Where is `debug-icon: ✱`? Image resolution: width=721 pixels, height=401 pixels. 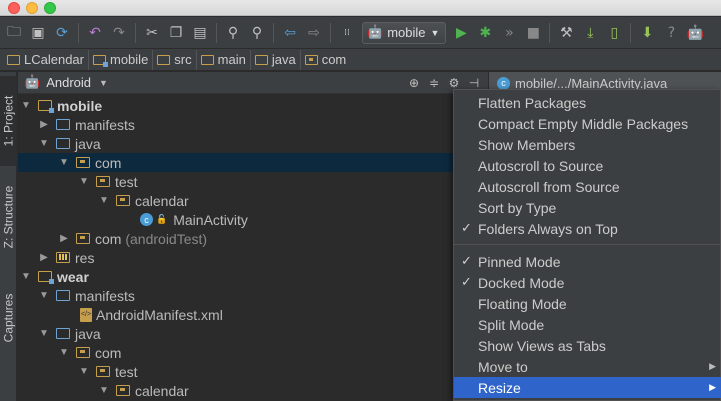
debug-icon: ✱ is located at coordinates (485, 33).